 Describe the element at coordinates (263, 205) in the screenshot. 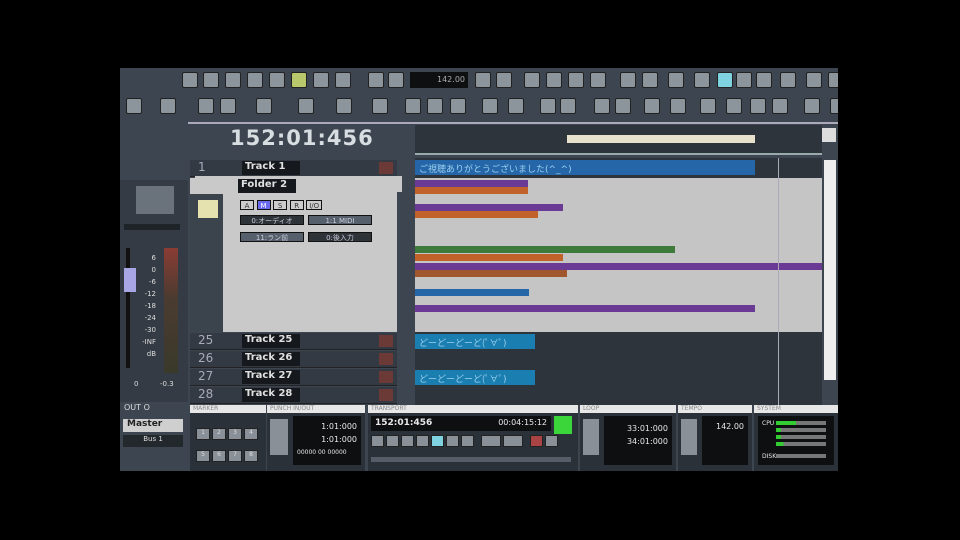

I see `mute-button: M` at that location.